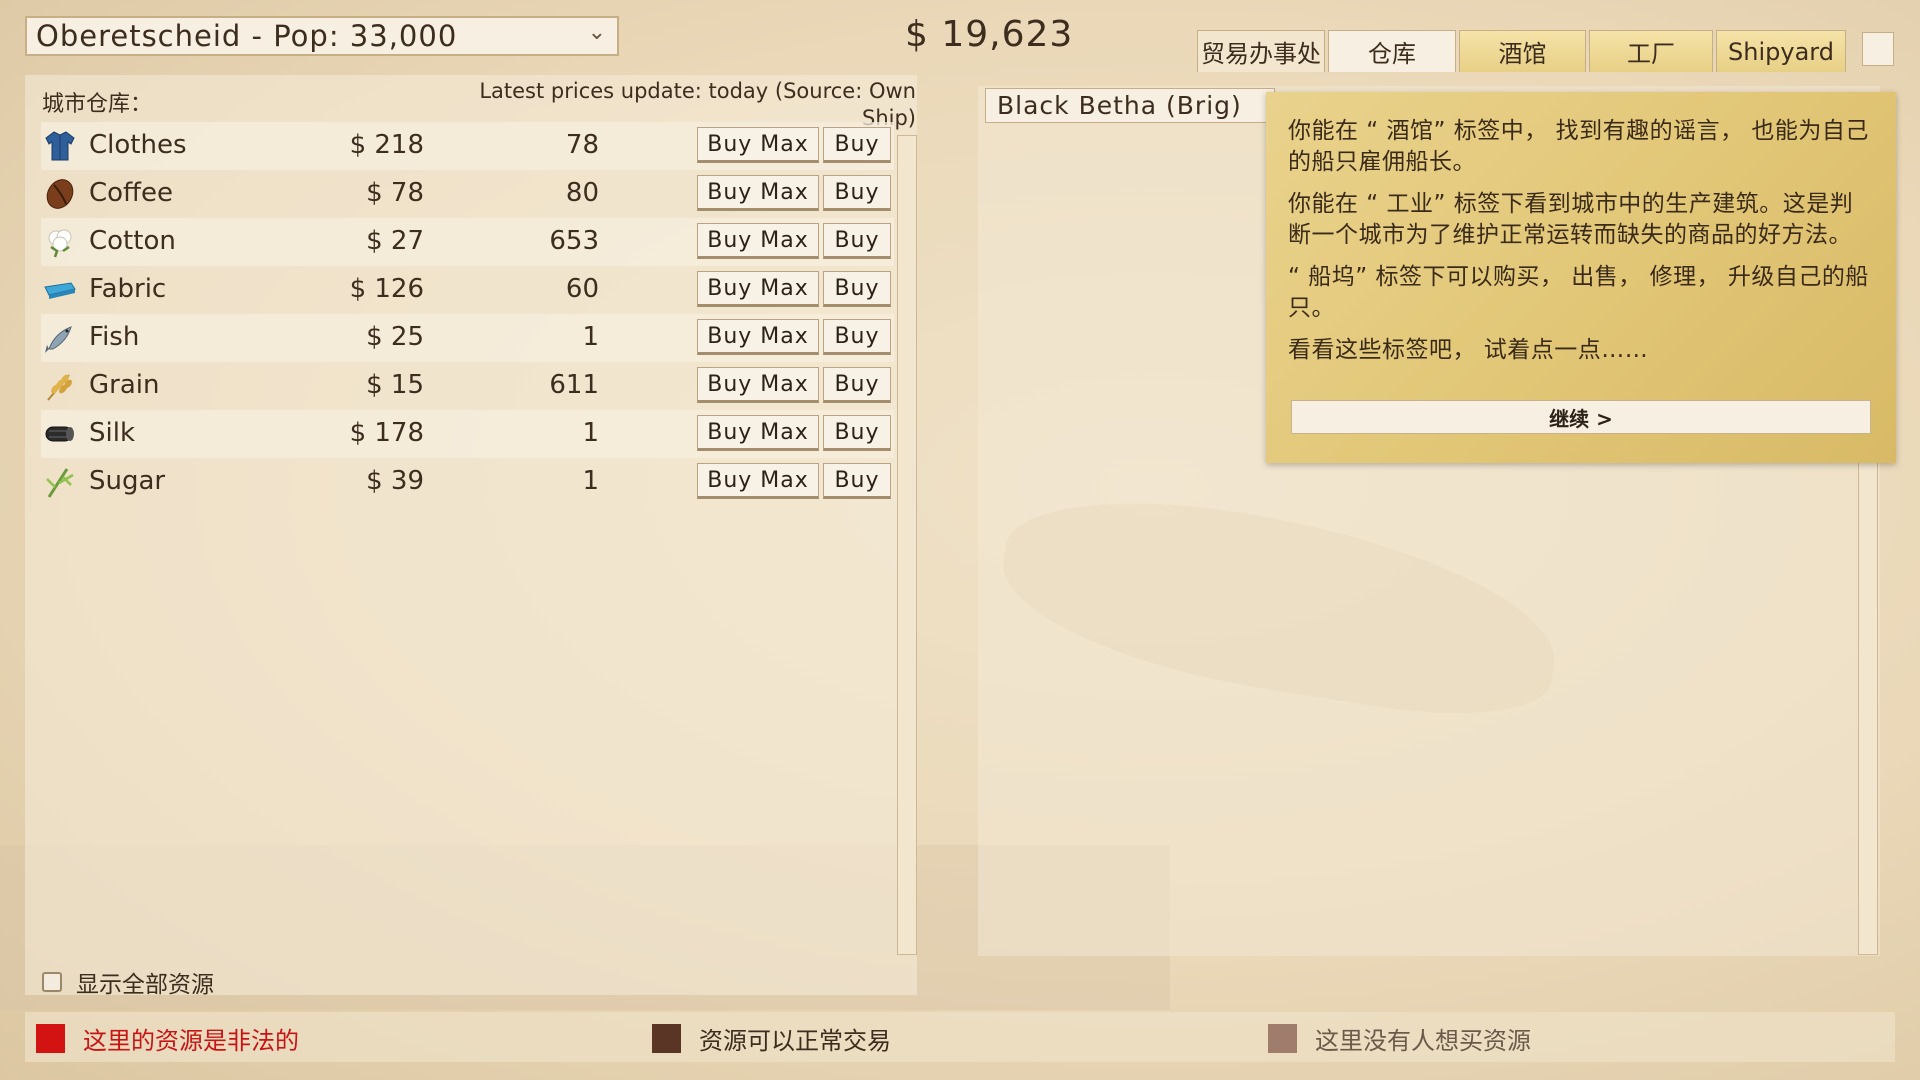 The height and width of the screenshot is (1080, 1920). Describe the element at coordinates (574, 241) in the screenshot. I see `goods-quantity: 653` at that location.